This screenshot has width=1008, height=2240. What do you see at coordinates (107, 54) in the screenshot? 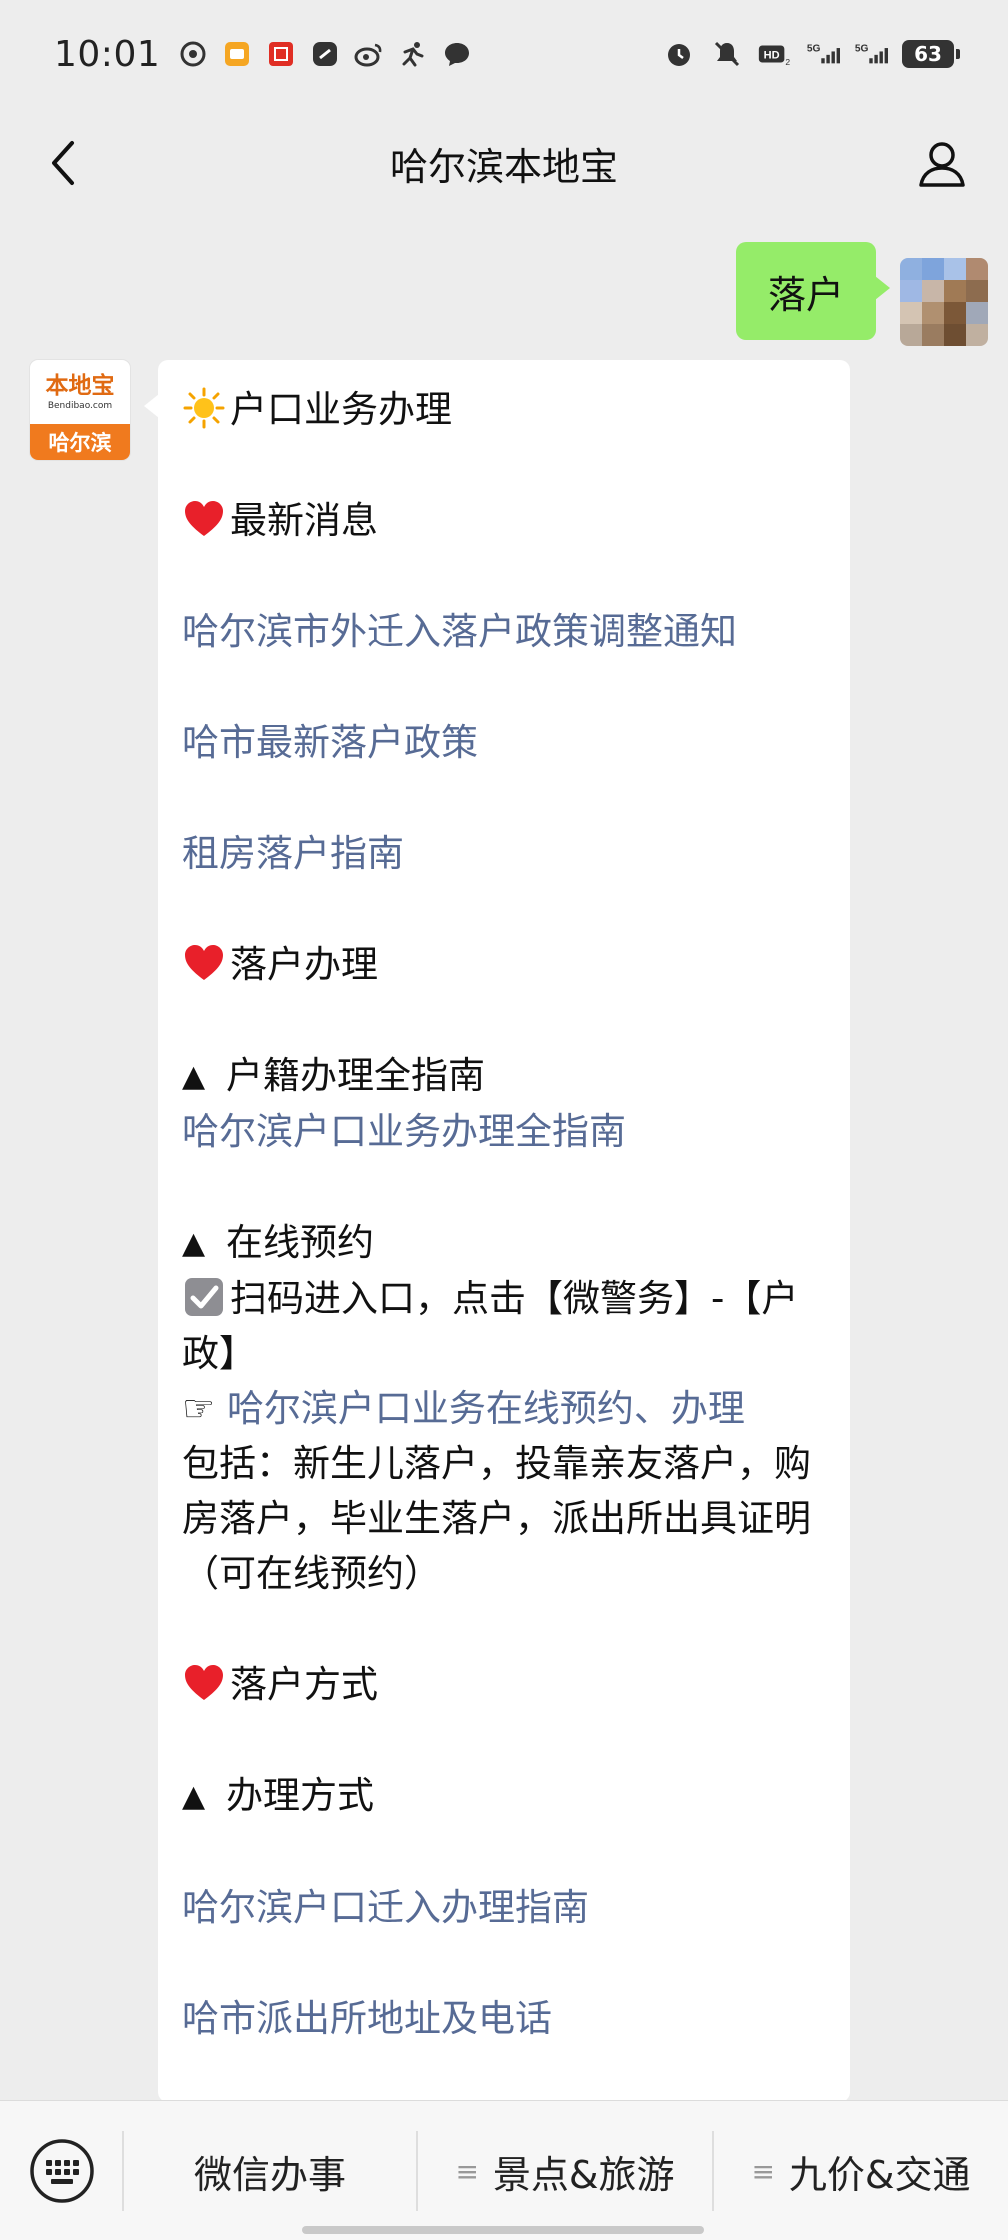
I see `status-time: 10:01` at bounding box center [107, 54].